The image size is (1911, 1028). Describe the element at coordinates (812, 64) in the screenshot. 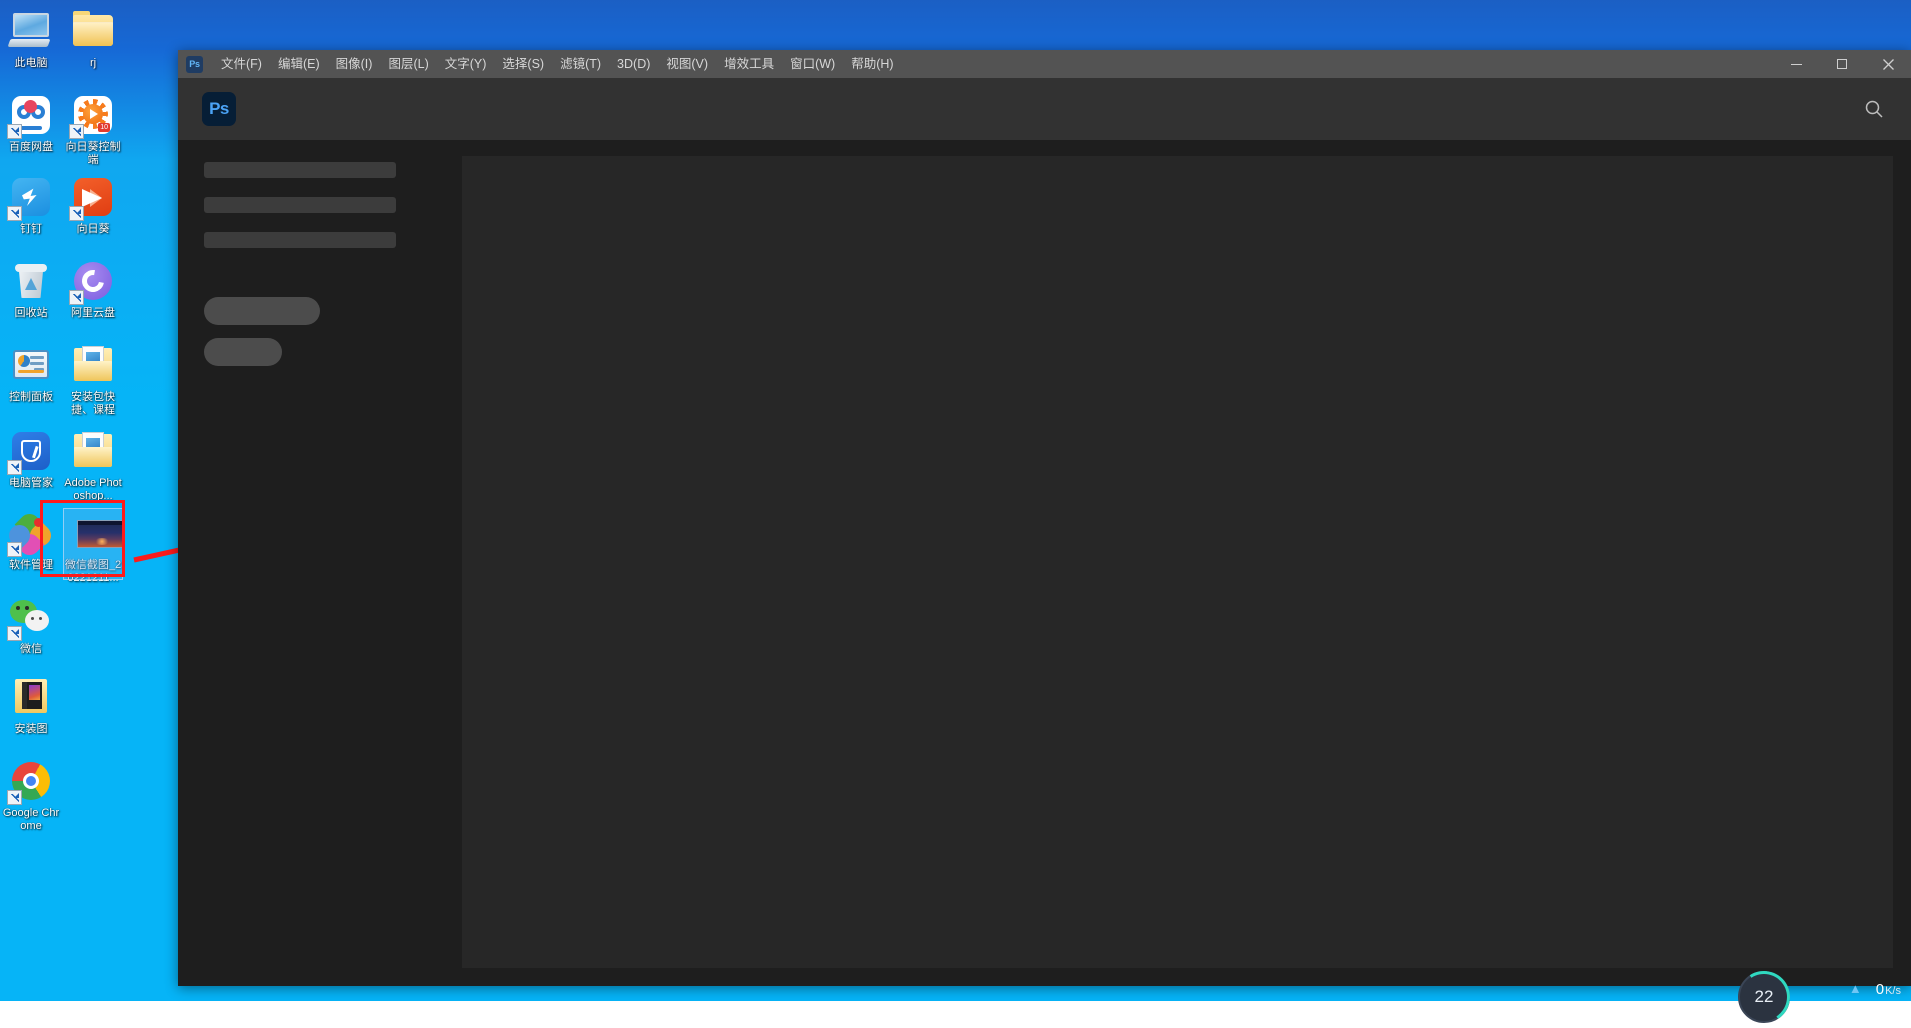

I see `menu-window: 窗口(W)` at that location.